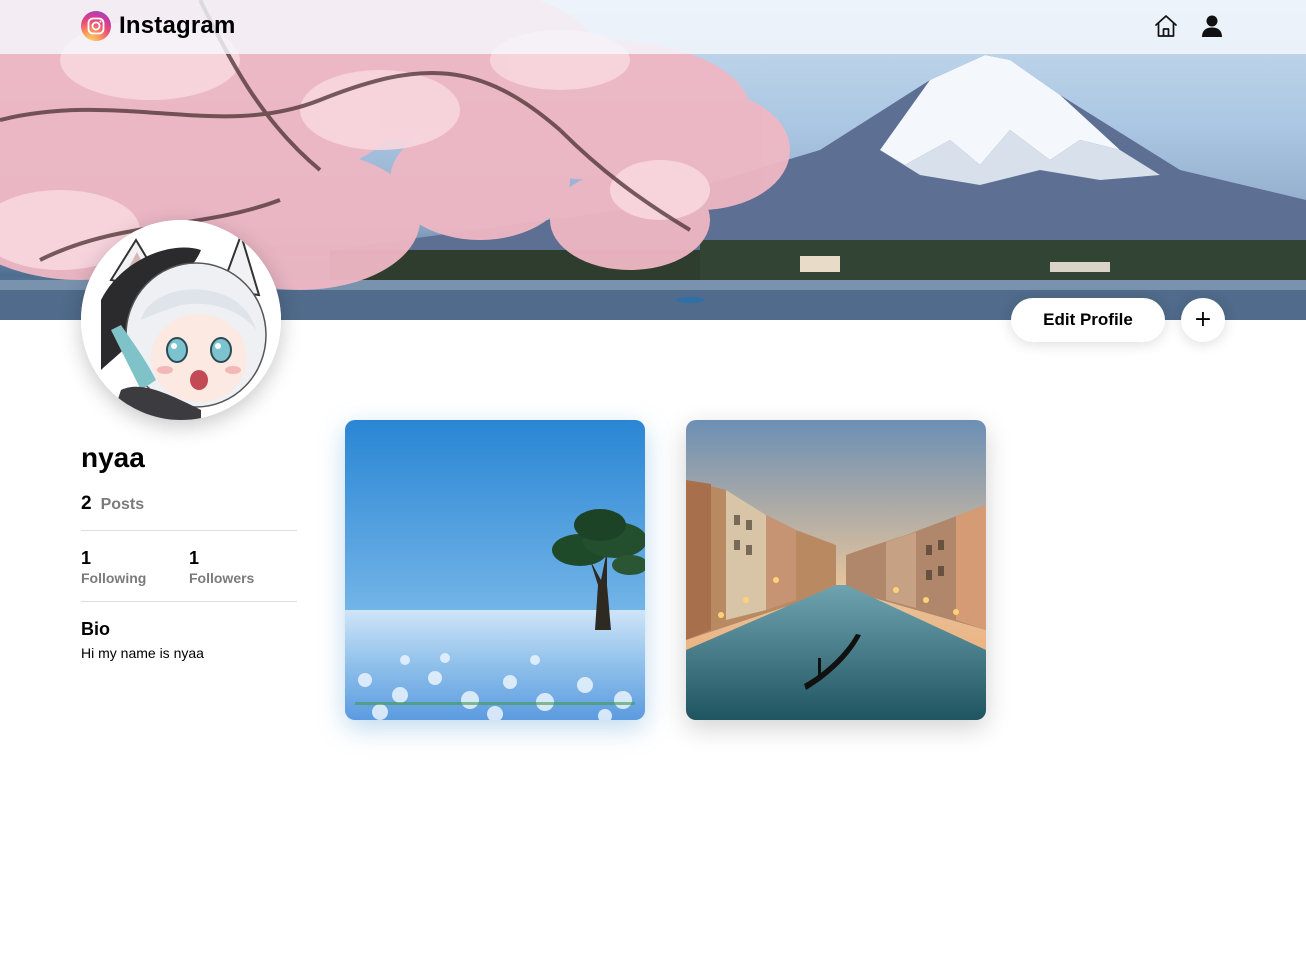  I want to click on bio-title: Bio, so click(95, 629).